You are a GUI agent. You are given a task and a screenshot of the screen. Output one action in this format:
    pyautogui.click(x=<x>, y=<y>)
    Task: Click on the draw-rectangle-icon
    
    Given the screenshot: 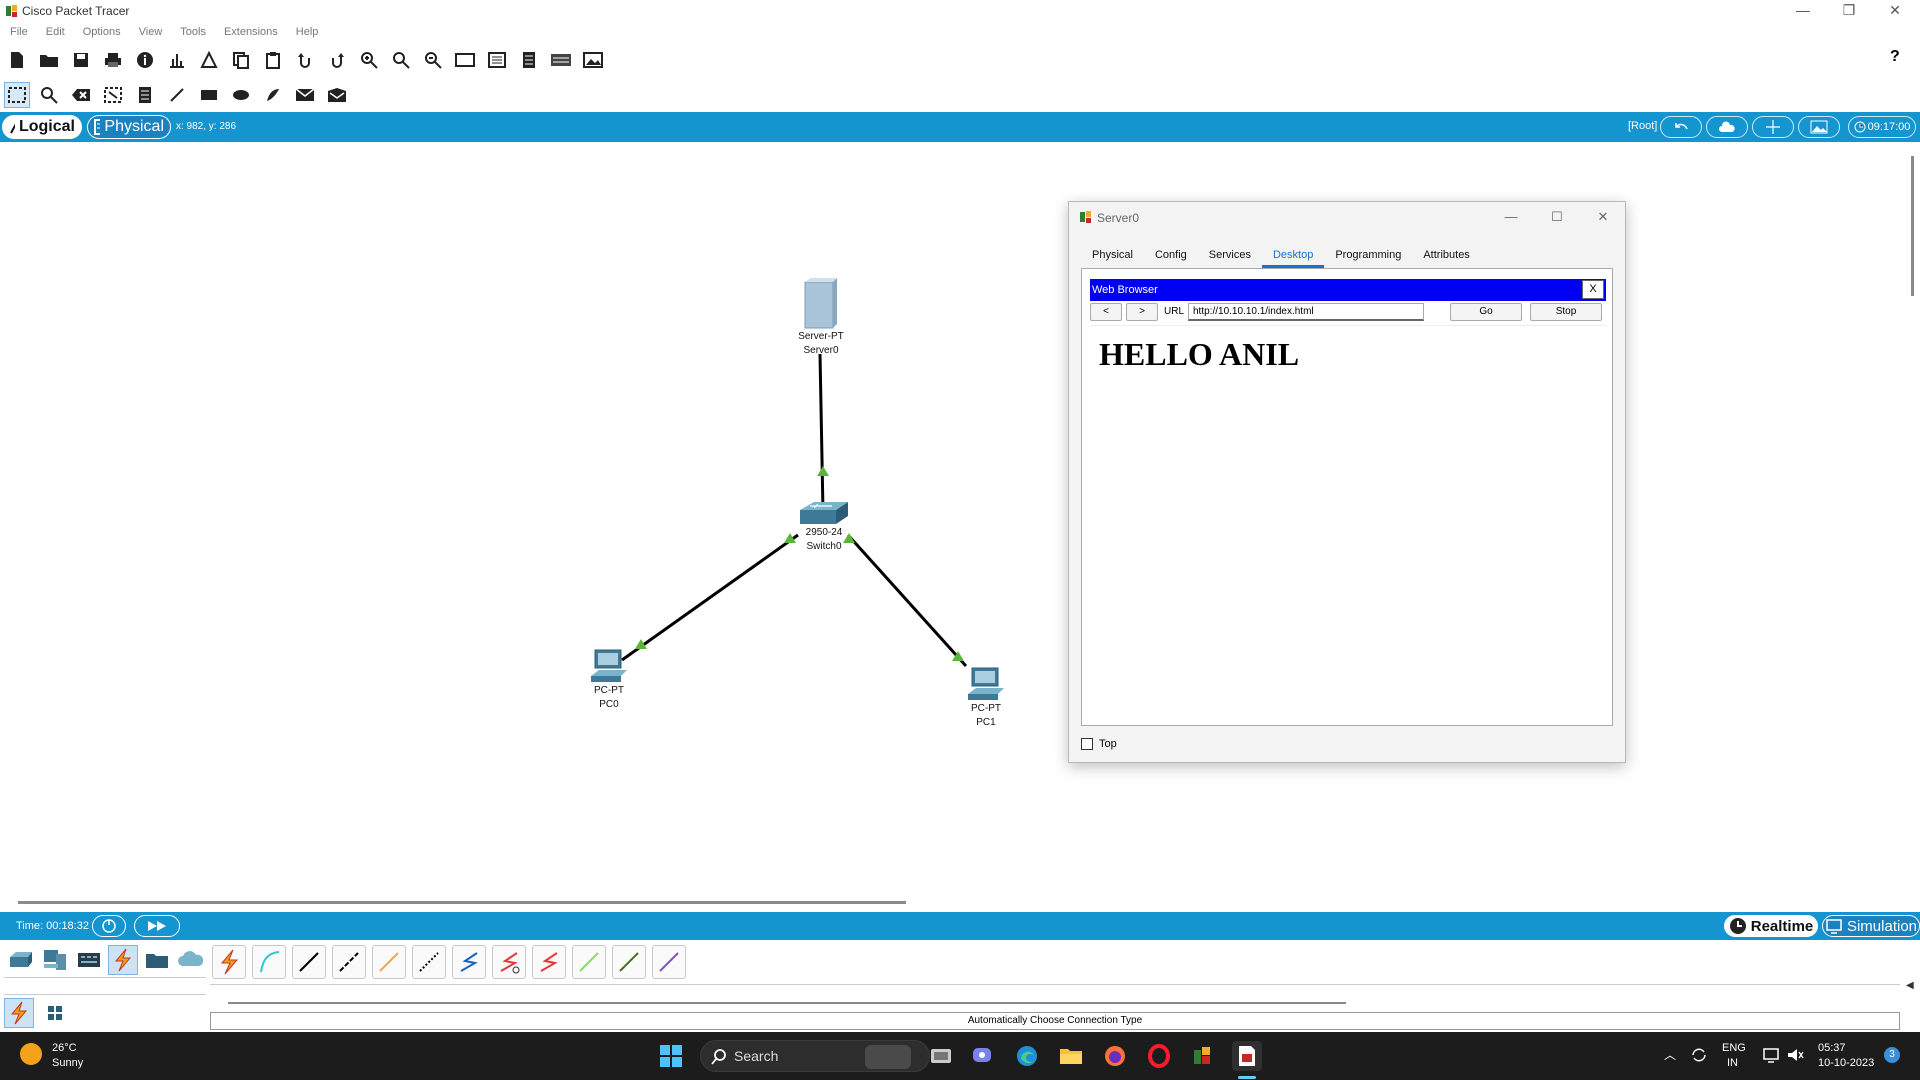 What is the action you would take?
    pyautogui.click(x=209, y=95)
    